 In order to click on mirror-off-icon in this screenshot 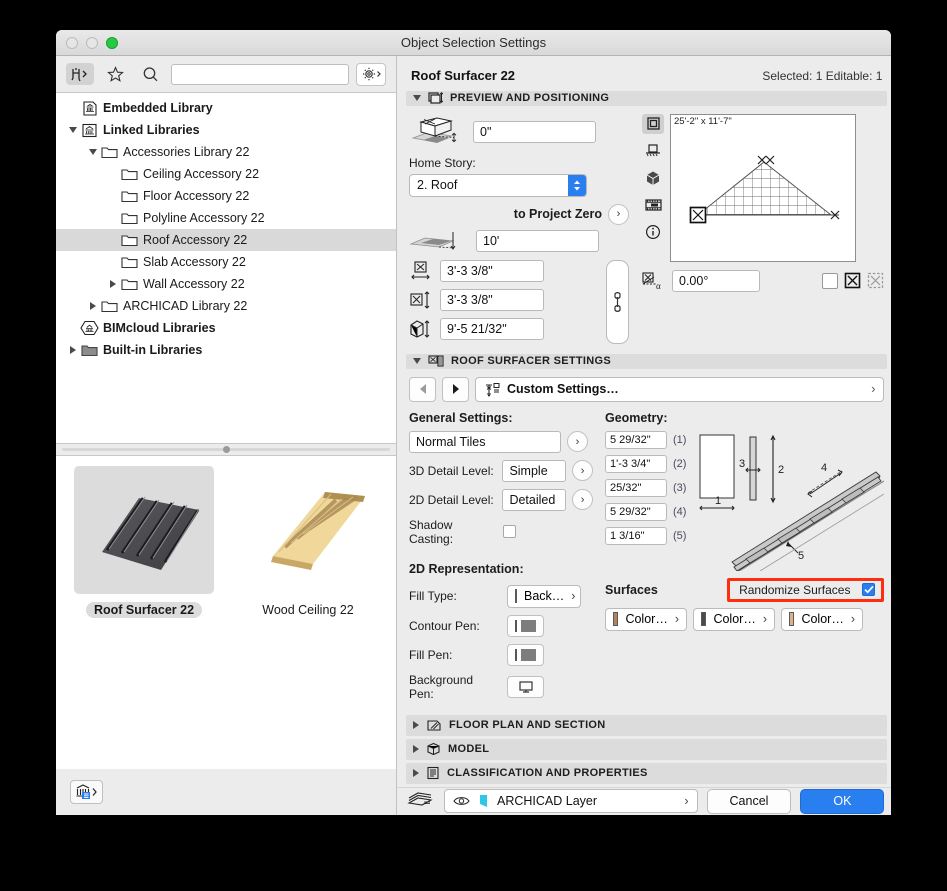, I will do `click(830, 280)`.